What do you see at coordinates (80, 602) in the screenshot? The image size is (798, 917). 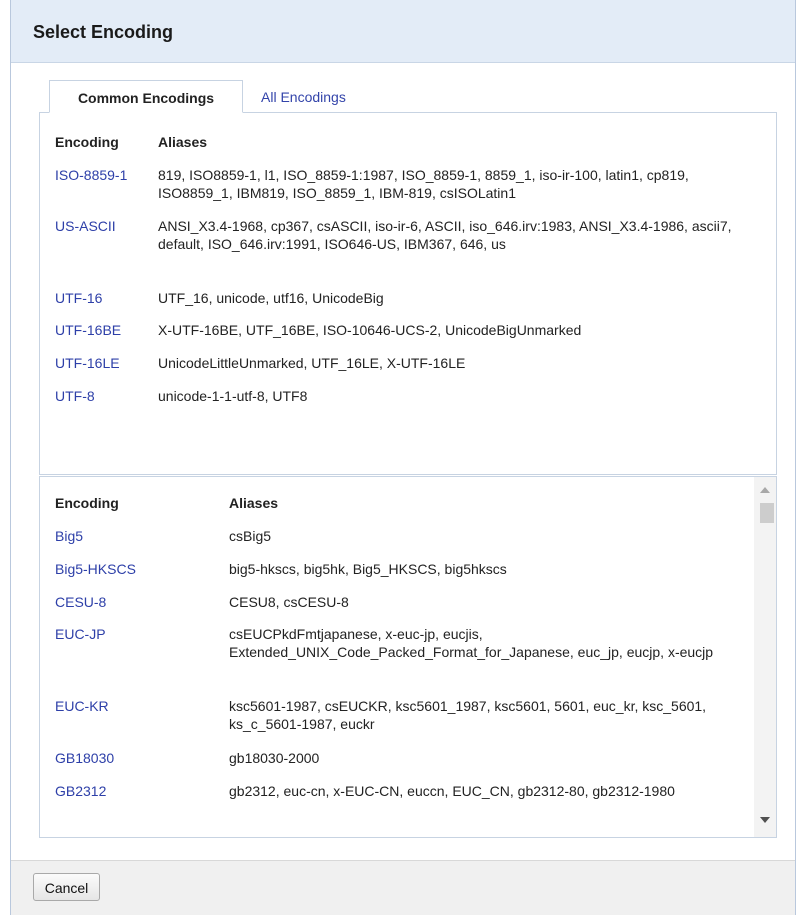 I see `encoding-link: CESU-8` at bounding box center [80, 602].